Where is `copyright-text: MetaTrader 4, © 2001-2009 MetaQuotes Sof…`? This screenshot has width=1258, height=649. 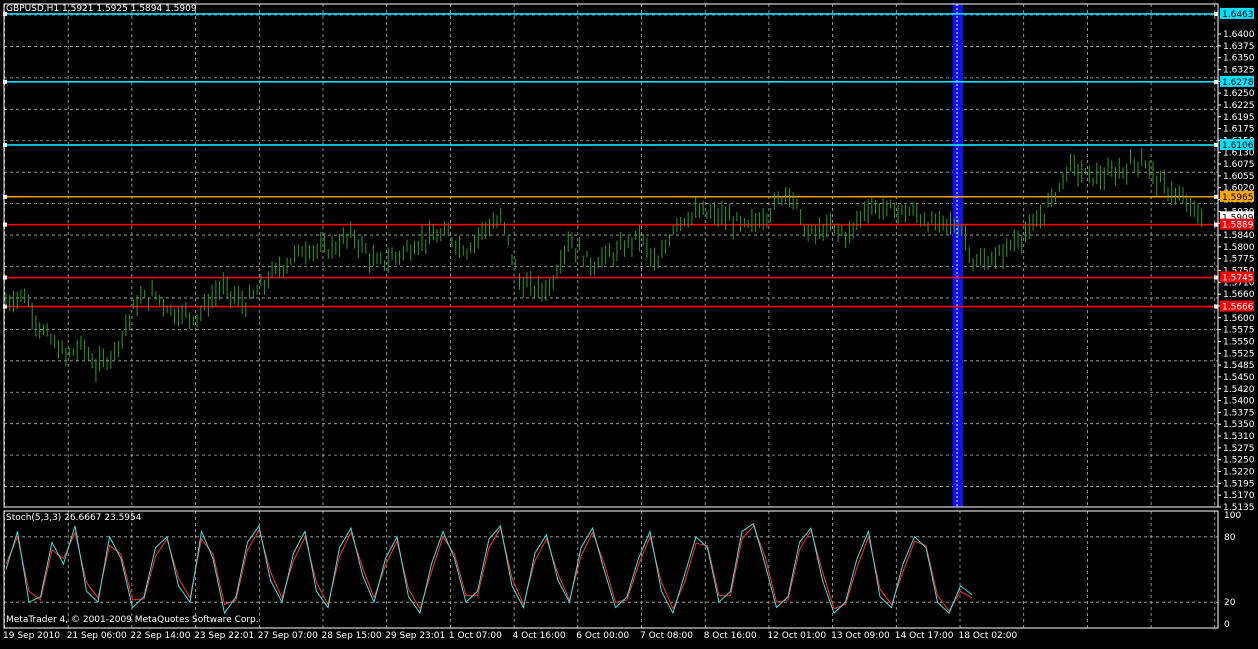
copyright-text: MetaTrader 4, © 2001-2009 MetaQuotes Sof… is located at coordinates (132, 620).